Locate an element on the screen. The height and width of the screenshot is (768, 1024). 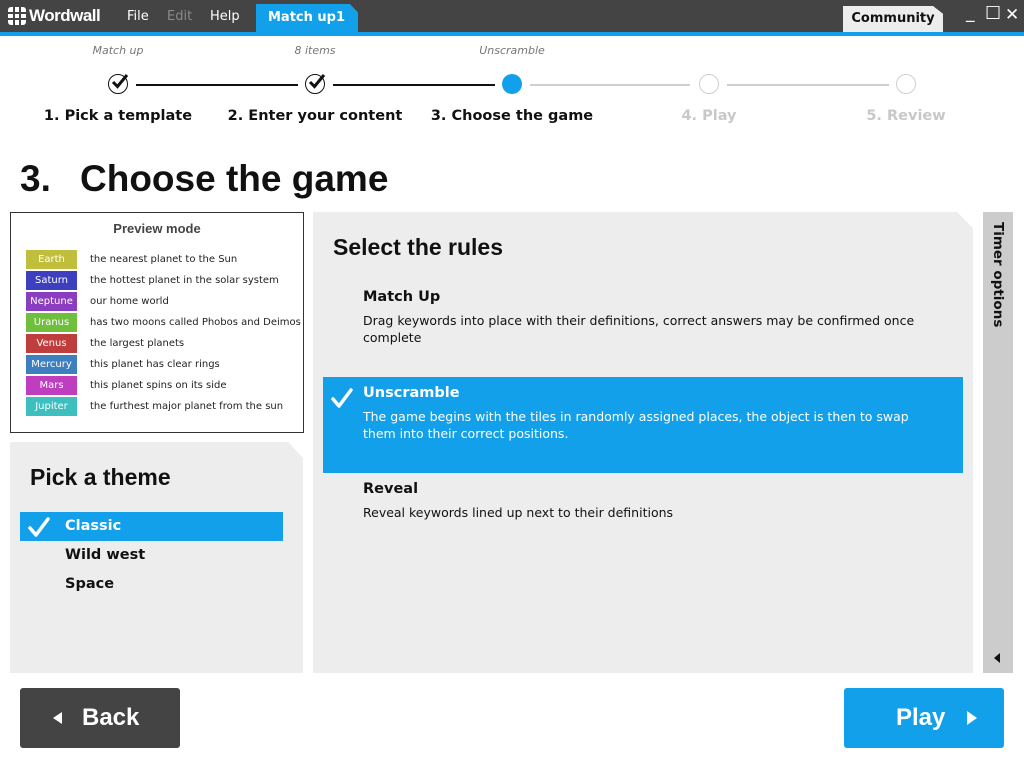
theme-heading: Pick a theme is located at coordinates (100, 477).